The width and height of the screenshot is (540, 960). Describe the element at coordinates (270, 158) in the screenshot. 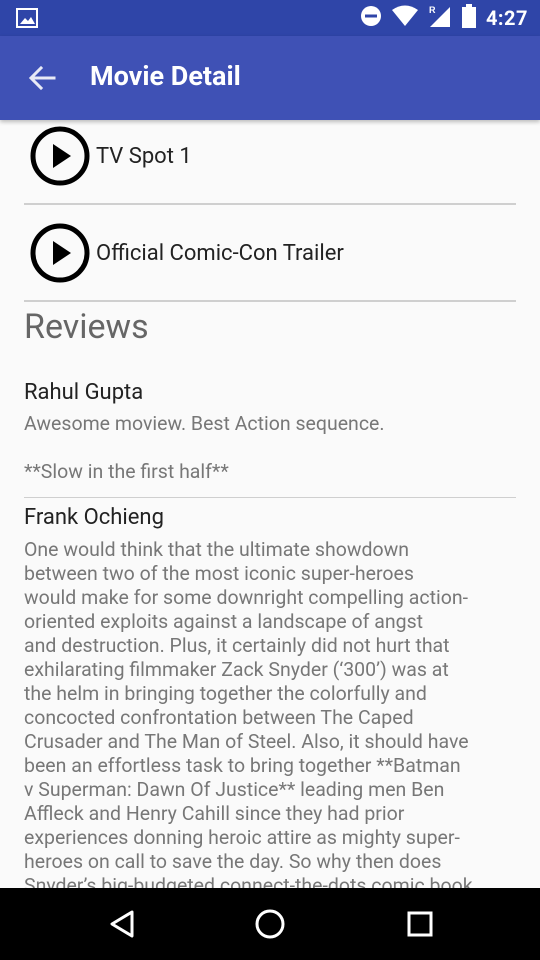

I see `trailer-item: TV Spot 1` at that location.